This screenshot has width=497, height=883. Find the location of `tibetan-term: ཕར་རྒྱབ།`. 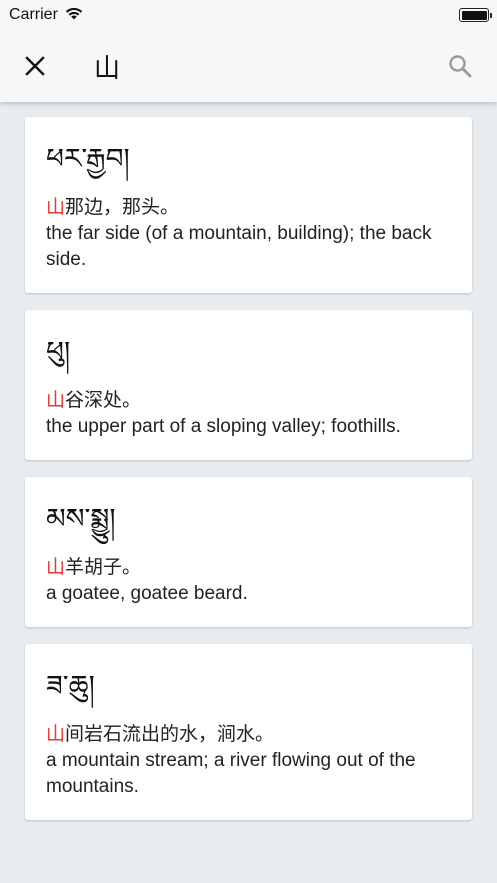

tibetan-term: ཕར་རྒྱབ། is located at coordinates (88, 158).